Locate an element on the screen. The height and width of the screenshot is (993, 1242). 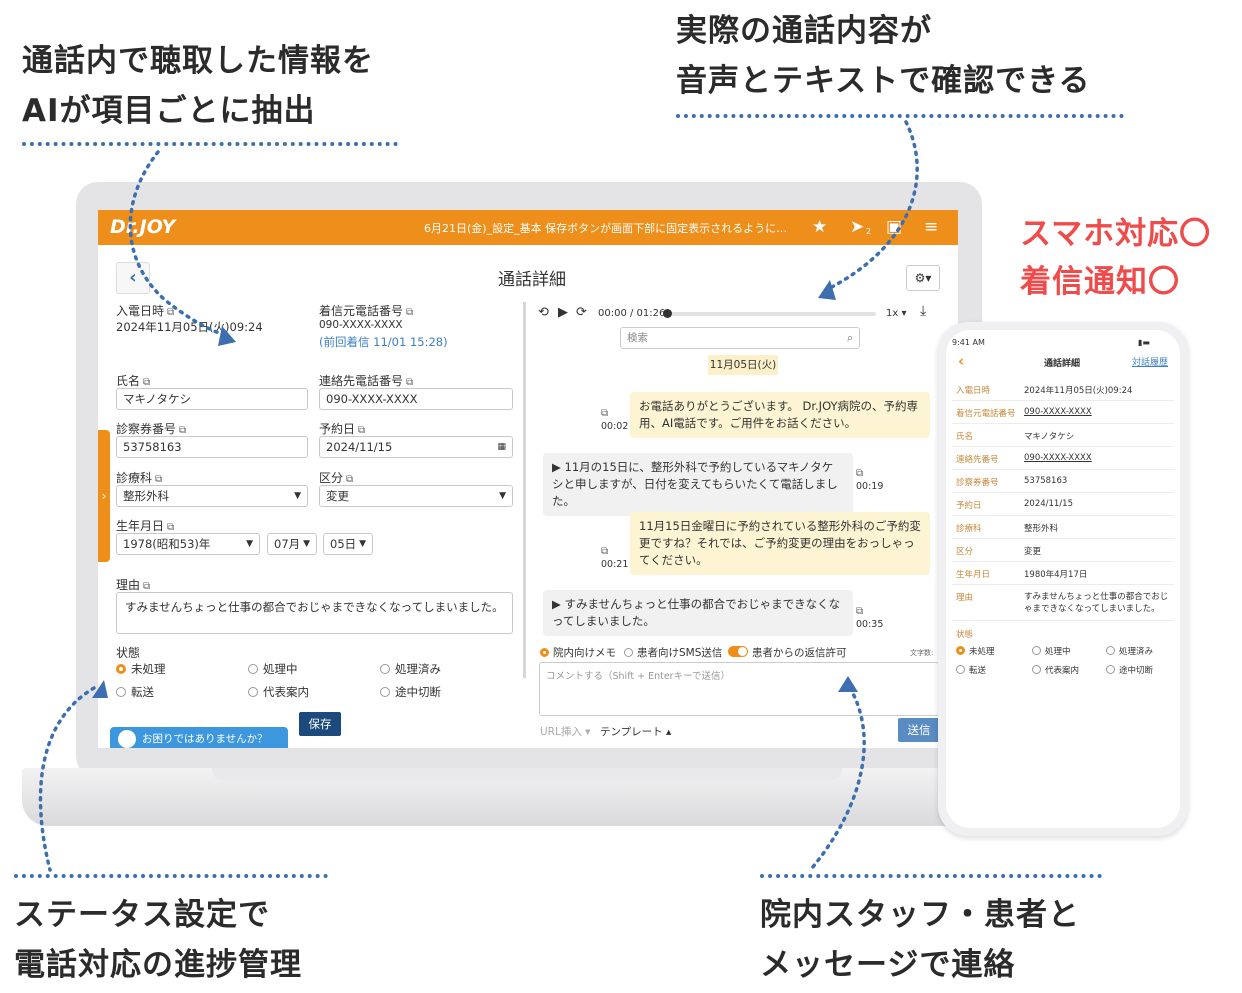
phone-status-radio: 処理済み is located at coordinates (1129, 651).